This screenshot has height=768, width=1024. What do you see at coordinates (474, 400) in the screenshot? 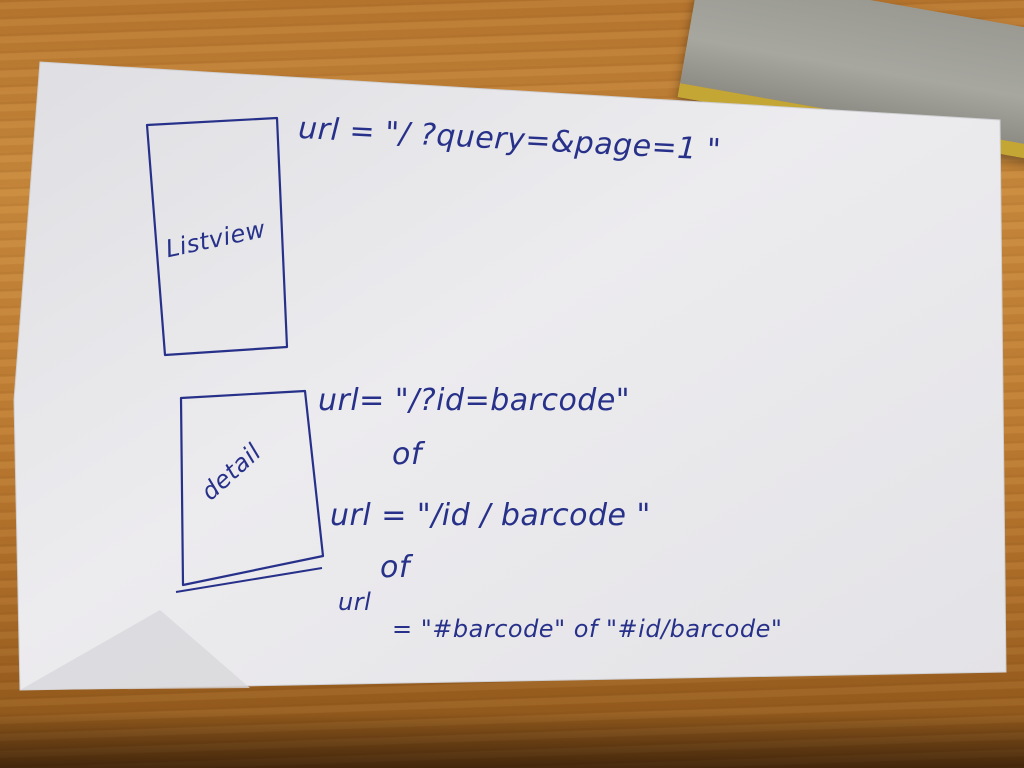
I see `detail-url-query: url= "/?id=barcode"` at bounding box center [474, 400].